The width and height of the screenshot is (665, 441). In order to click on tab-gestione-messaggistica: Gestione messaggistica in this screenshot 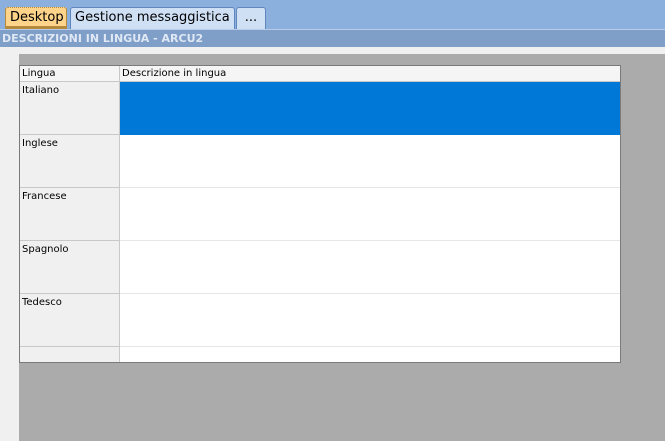, I will do `click(152, 18)`.